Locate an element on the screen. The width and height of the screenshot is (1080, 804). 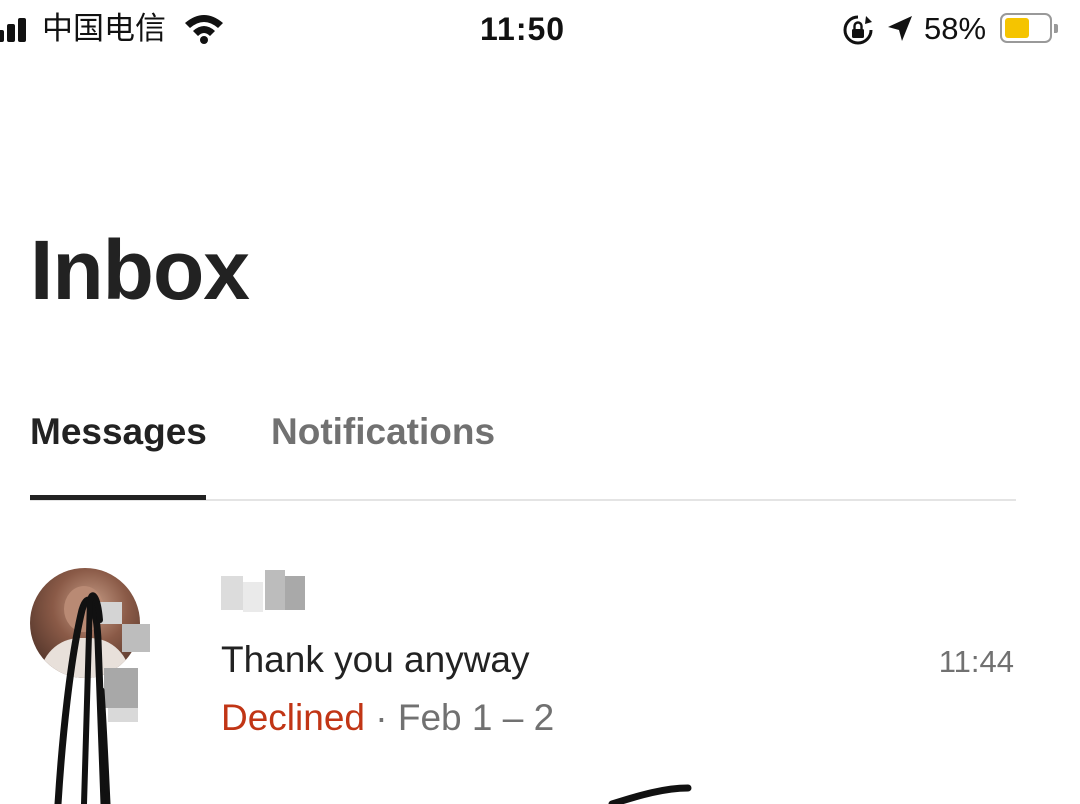
status-declined: Declined is located at coordinates (293, 717).